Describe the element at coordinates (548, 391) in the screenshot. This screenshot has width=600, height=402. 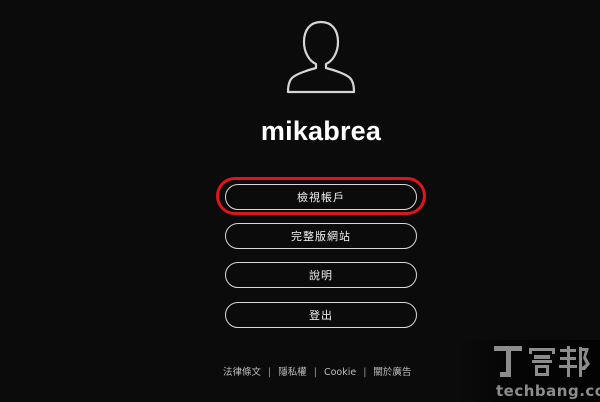
I see `svg-text: techbang.com` at that location.